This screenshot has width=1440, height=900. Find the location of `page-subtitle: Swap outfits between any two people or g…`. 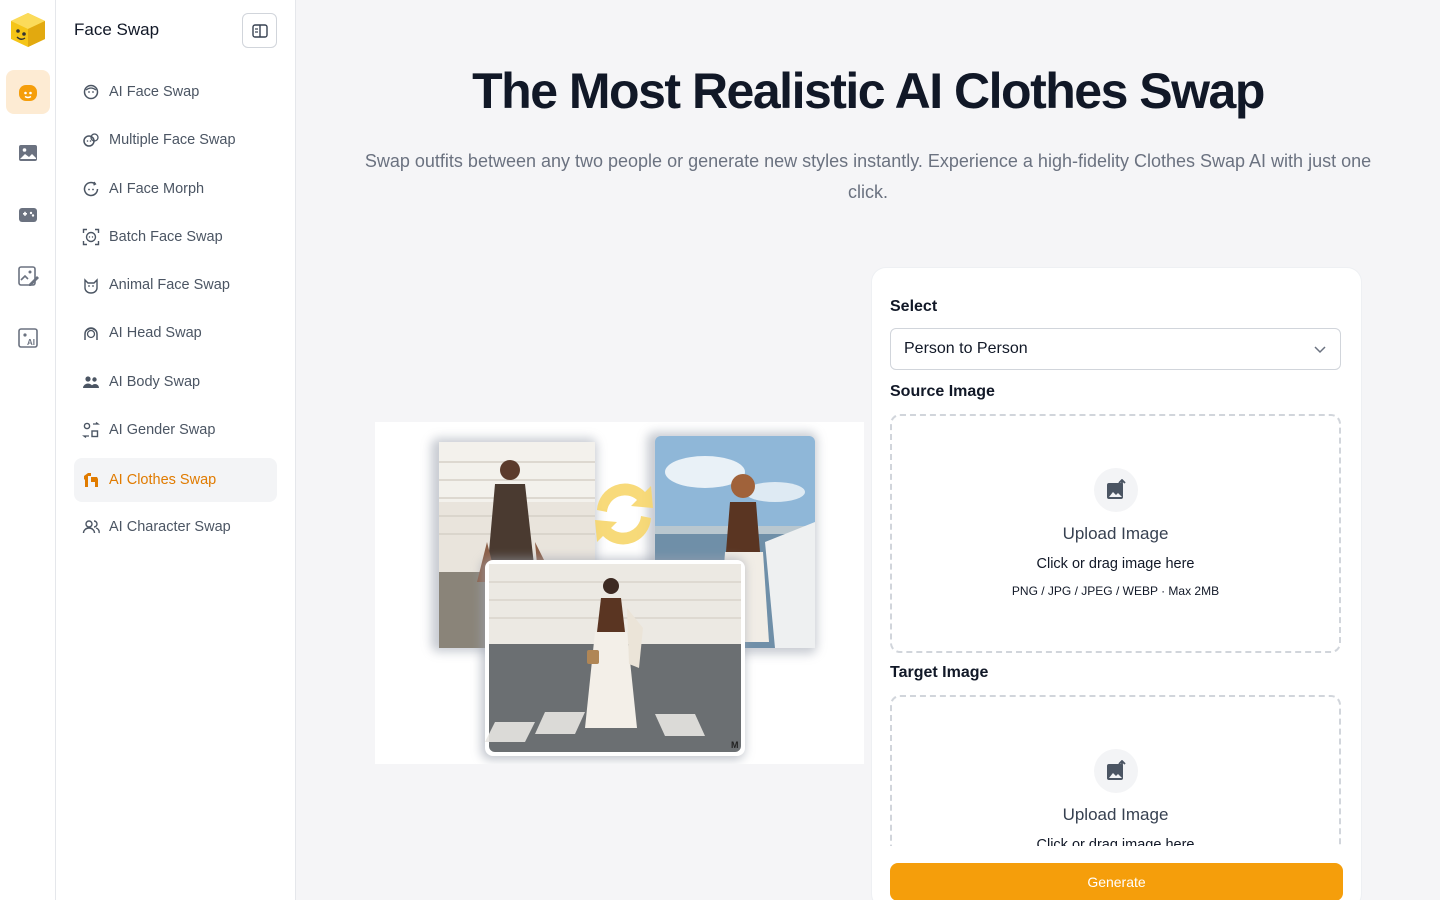

page-subtitle: Swap outfits between any two people or g… is located at coordinates (868, 176).